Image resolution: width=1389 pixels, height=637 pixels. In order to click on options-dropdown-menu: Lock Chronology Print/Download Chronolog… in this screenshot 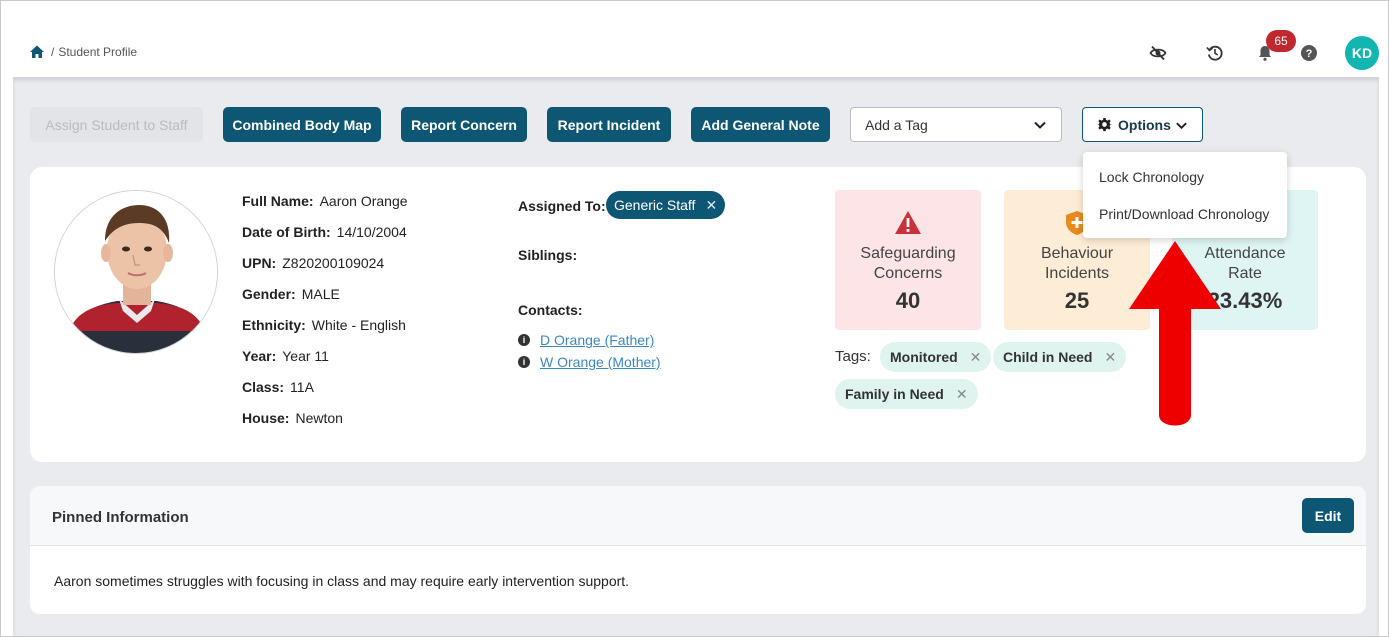, I will do `click(1185, 195)`.